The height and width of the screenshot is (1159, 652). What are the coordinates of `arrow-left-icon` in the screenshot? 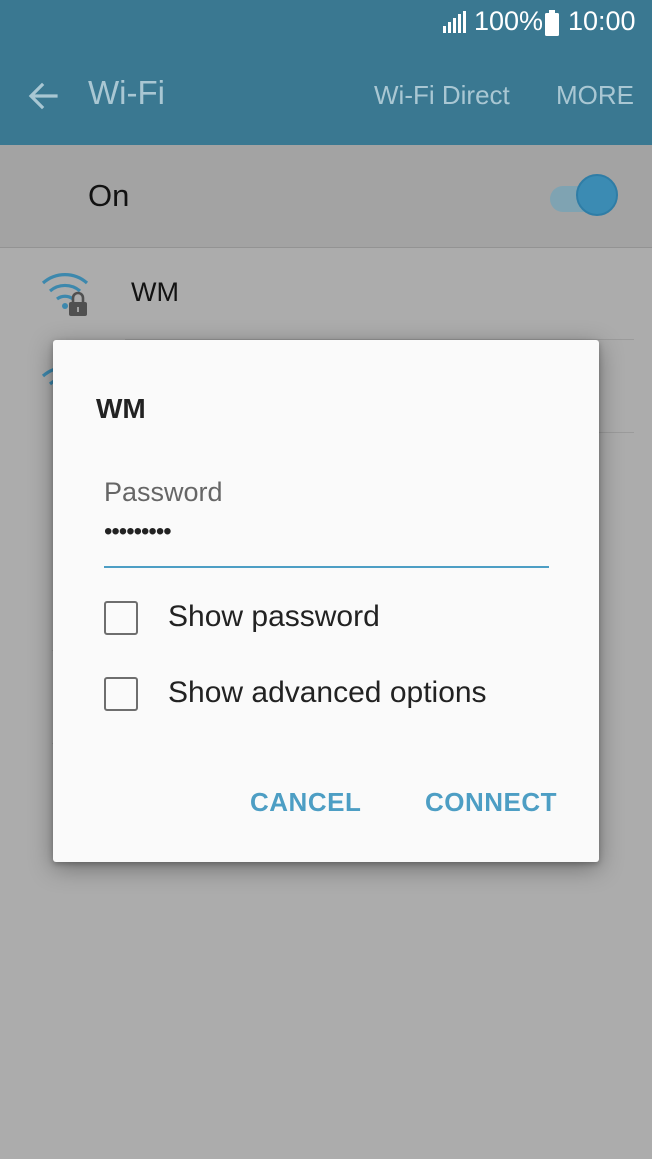 It's located at (43, 96).